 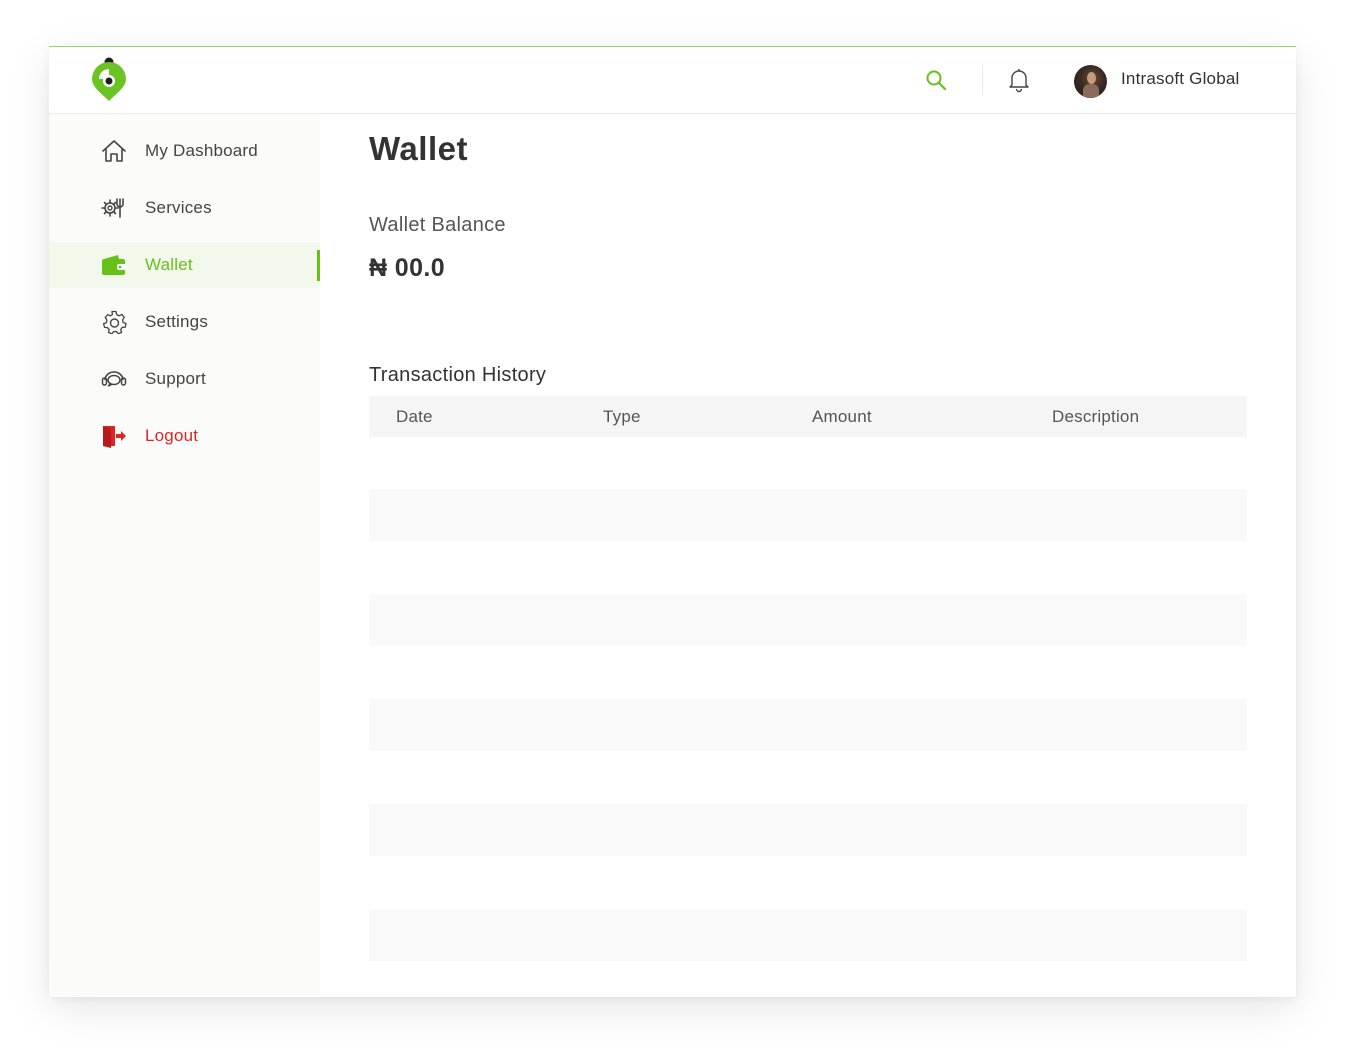 I want to click on sidebar-item-wallet: Wallet, so click(x=184, y=265).